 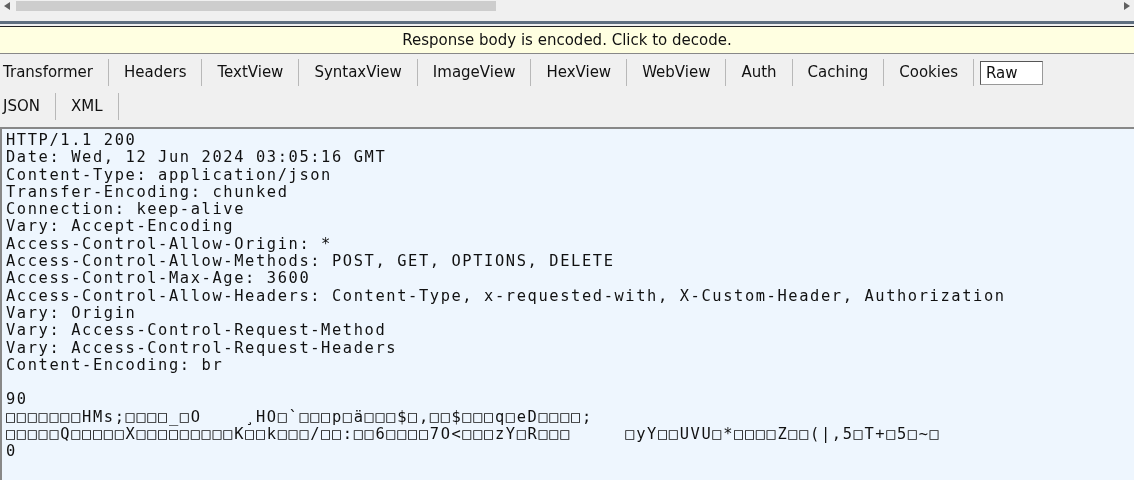 What do you see at coordinates (169, 244) in the screenshot?
I see `response-line: Access-Control-Allow-Origin: *` at bounding box center [169, 244].